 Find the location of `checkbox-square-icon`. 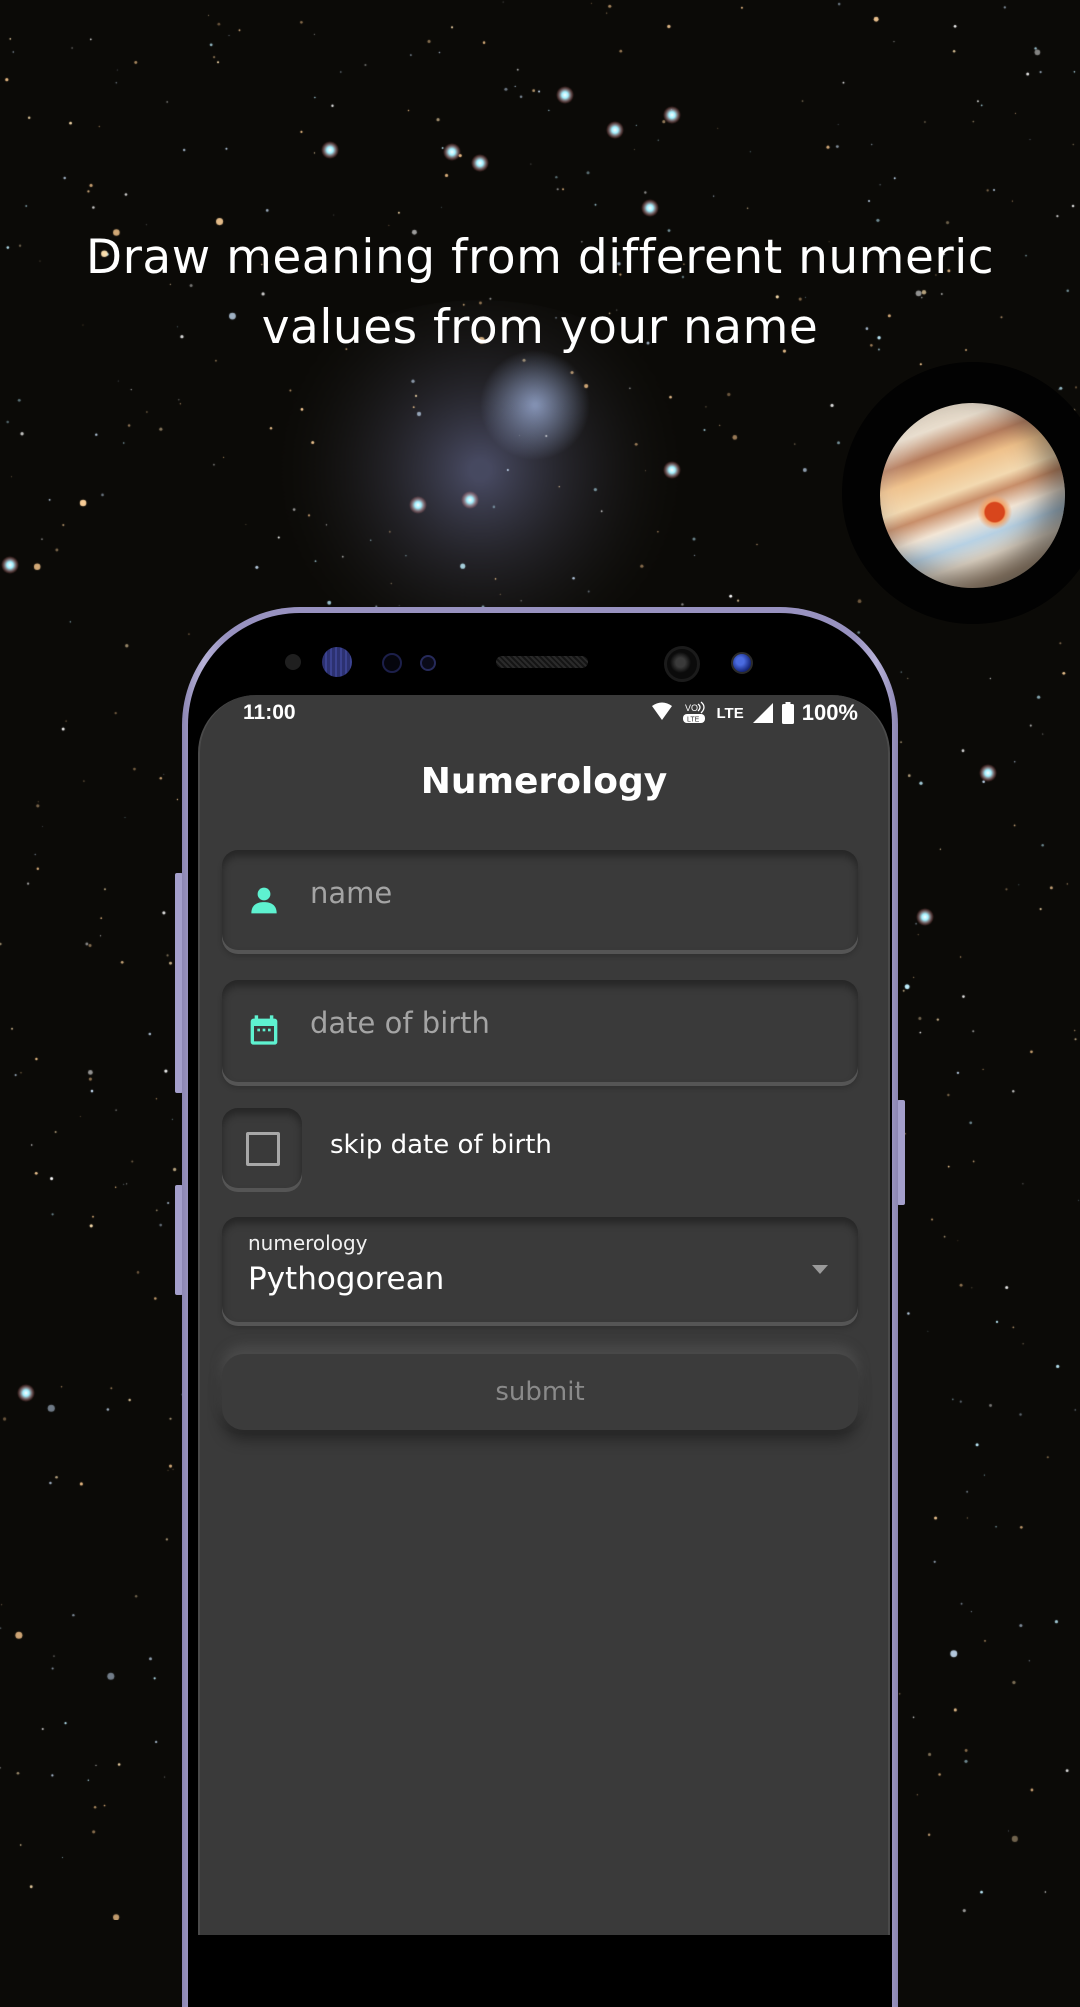

checkbox-square-icon is located at coordinates (263, 1149).